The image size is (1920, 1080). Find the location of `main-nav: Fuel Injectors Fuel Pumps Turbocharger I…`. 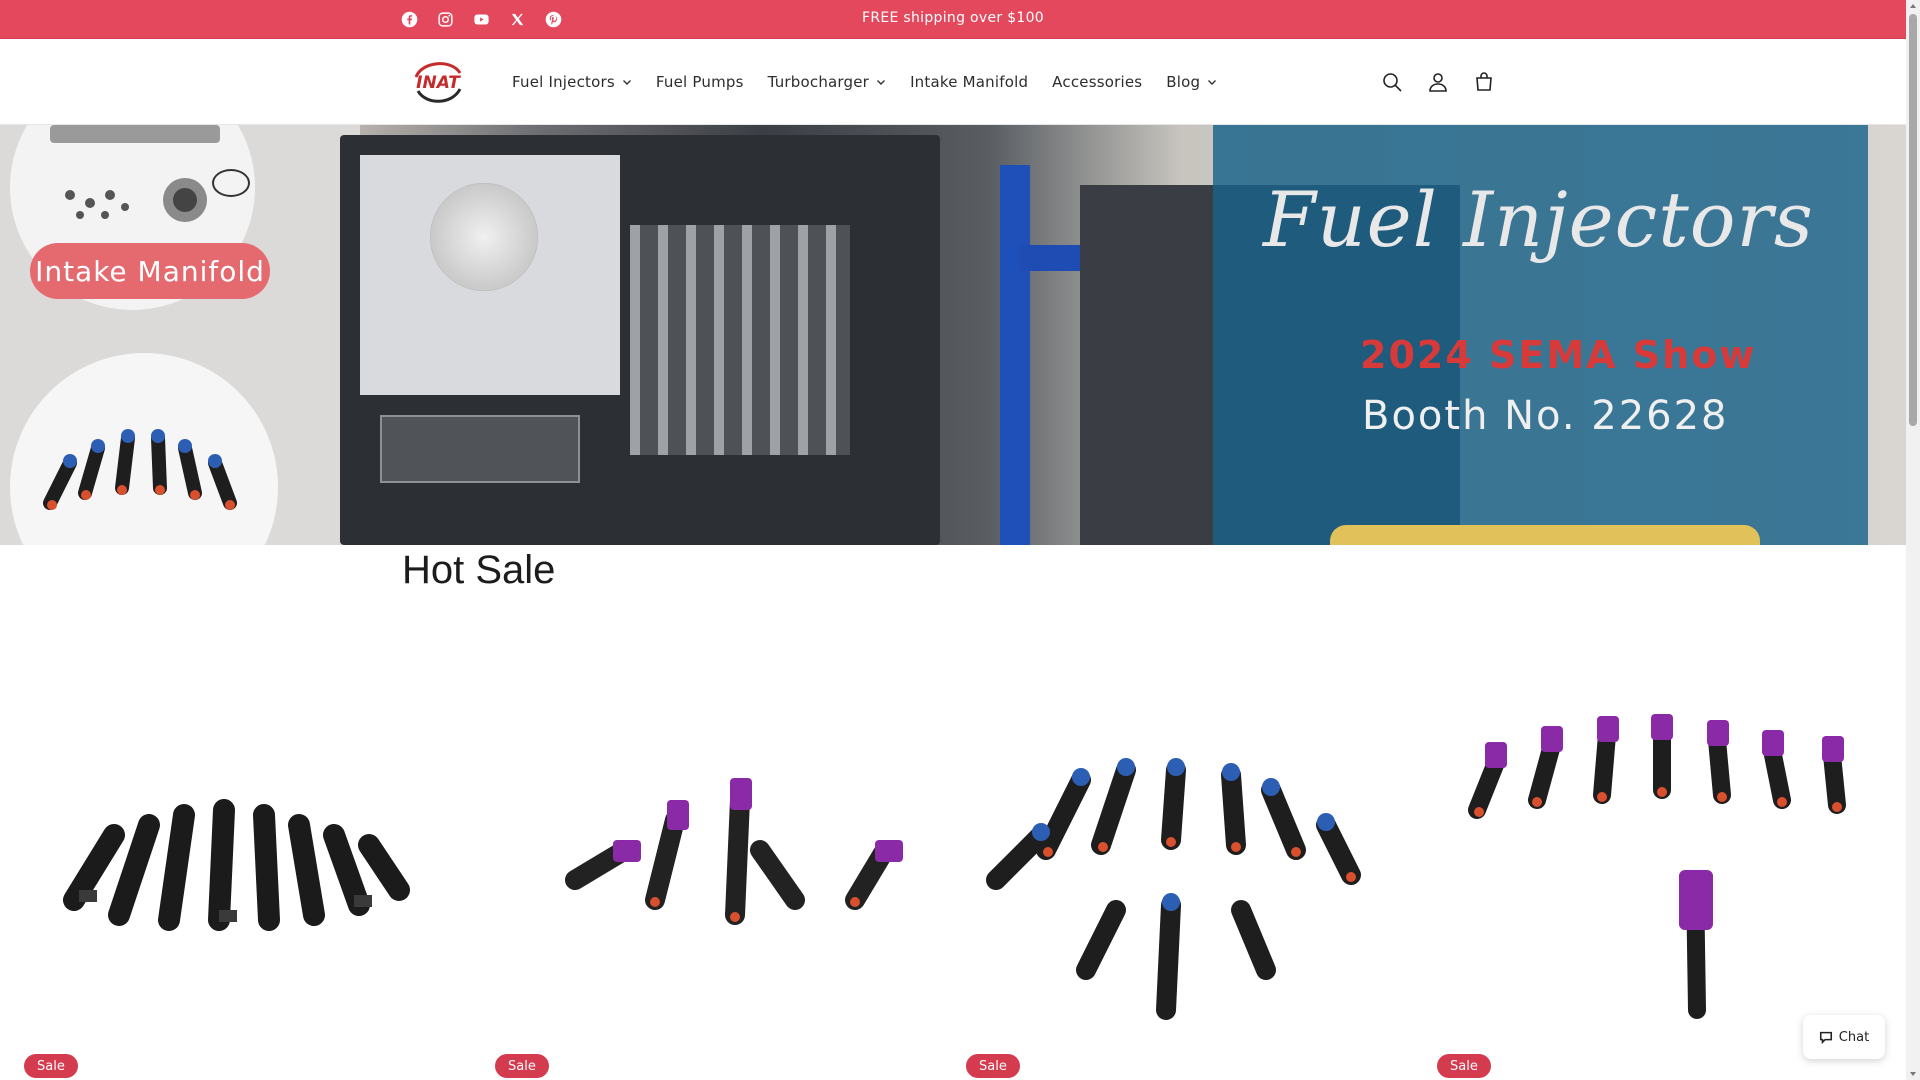

main-nav: Fuel Injectors Fuel Pumps Turbocharger I… is located at coordinates (876, 82).